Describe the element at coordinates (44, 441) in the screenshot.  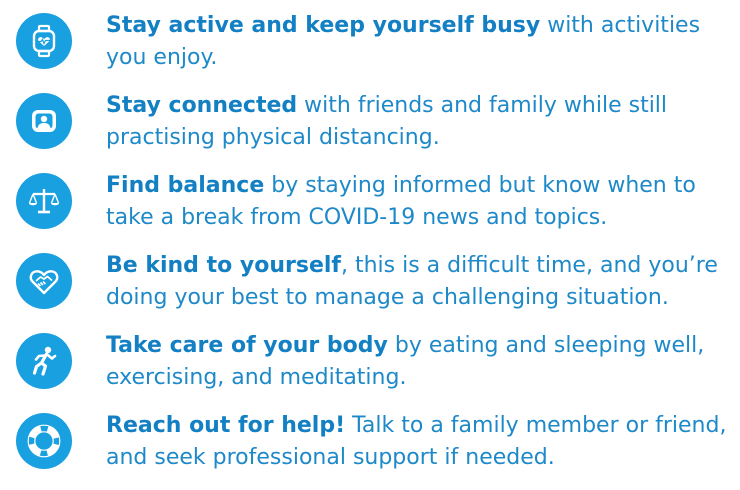
I see `lifebuoy-icon` at that location.